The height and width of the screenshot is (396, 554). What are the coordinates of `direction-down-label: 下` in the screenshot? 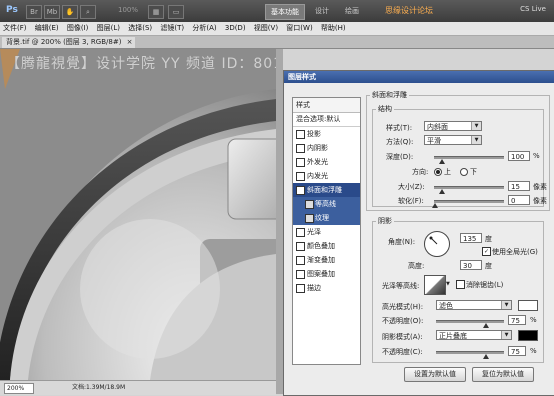 It's located at (473, 172).